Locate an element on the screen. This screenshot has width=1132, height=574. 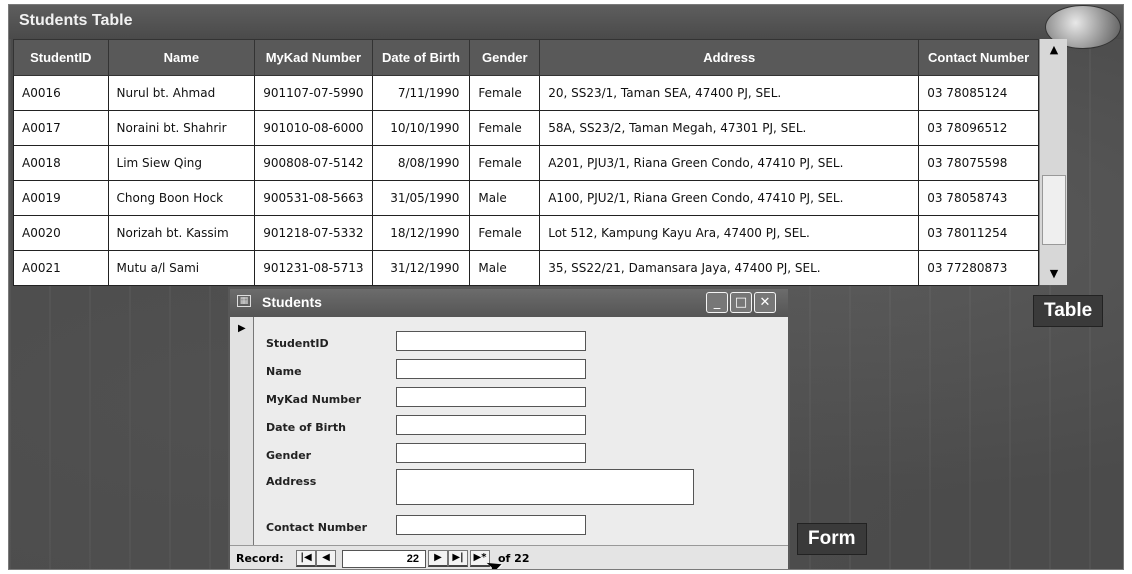
close-button: ✕ is located at coordinates (765, 302).